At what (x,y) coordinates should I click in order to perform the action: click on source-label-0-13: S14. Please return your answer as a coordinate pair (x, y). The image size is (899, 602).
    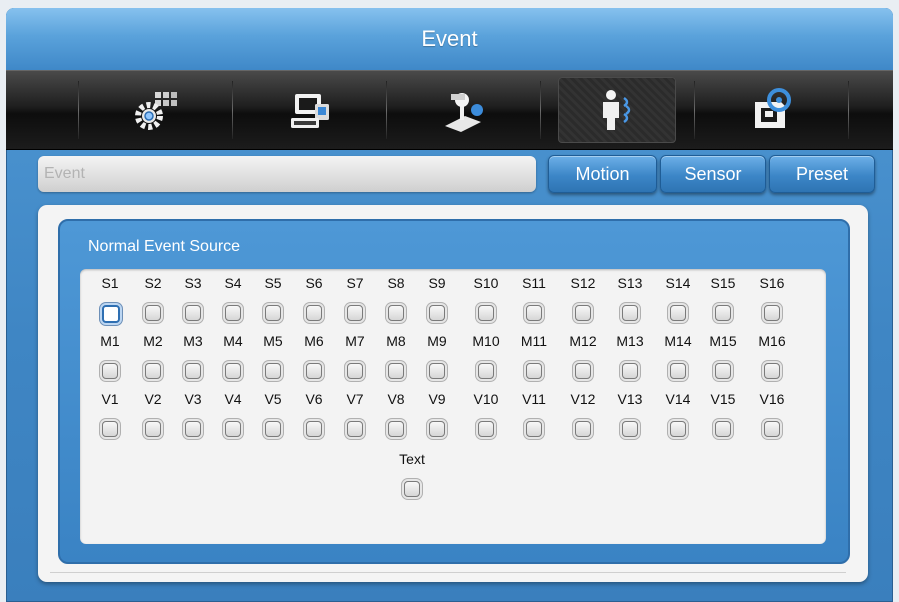
    Looking at the image, I should click on (678, 283).